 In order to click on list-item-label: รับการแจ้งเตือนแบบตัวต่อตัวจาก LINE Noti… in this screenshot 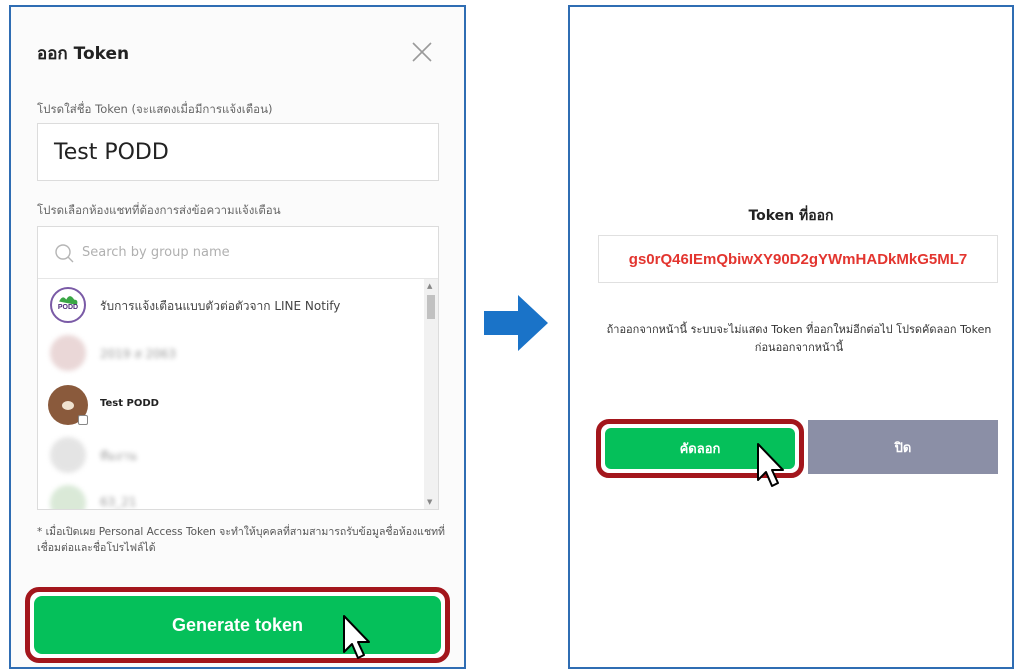, I will do `click(220, 306)`.